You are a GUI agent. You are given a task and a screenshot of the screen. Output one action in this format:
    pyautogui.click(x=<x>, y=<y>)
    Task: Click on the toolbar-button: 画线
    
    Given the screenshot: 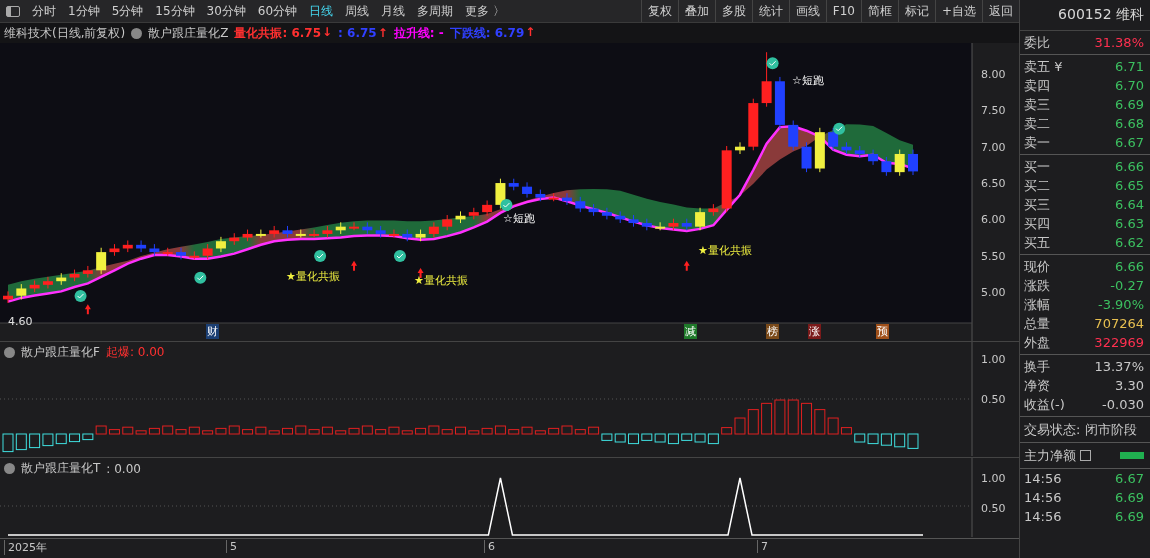 What is the action you would take?
    pyautogui.click(x=807, y=11)
    